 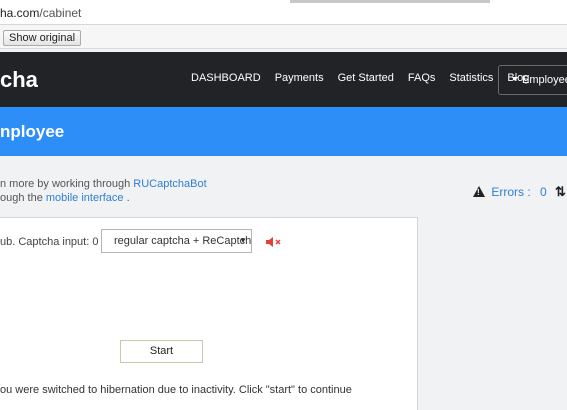 What do you see at coordinates (390, 1) in the screenshot?
I see `tab-strip-edge` at bounding box center [390, 1].